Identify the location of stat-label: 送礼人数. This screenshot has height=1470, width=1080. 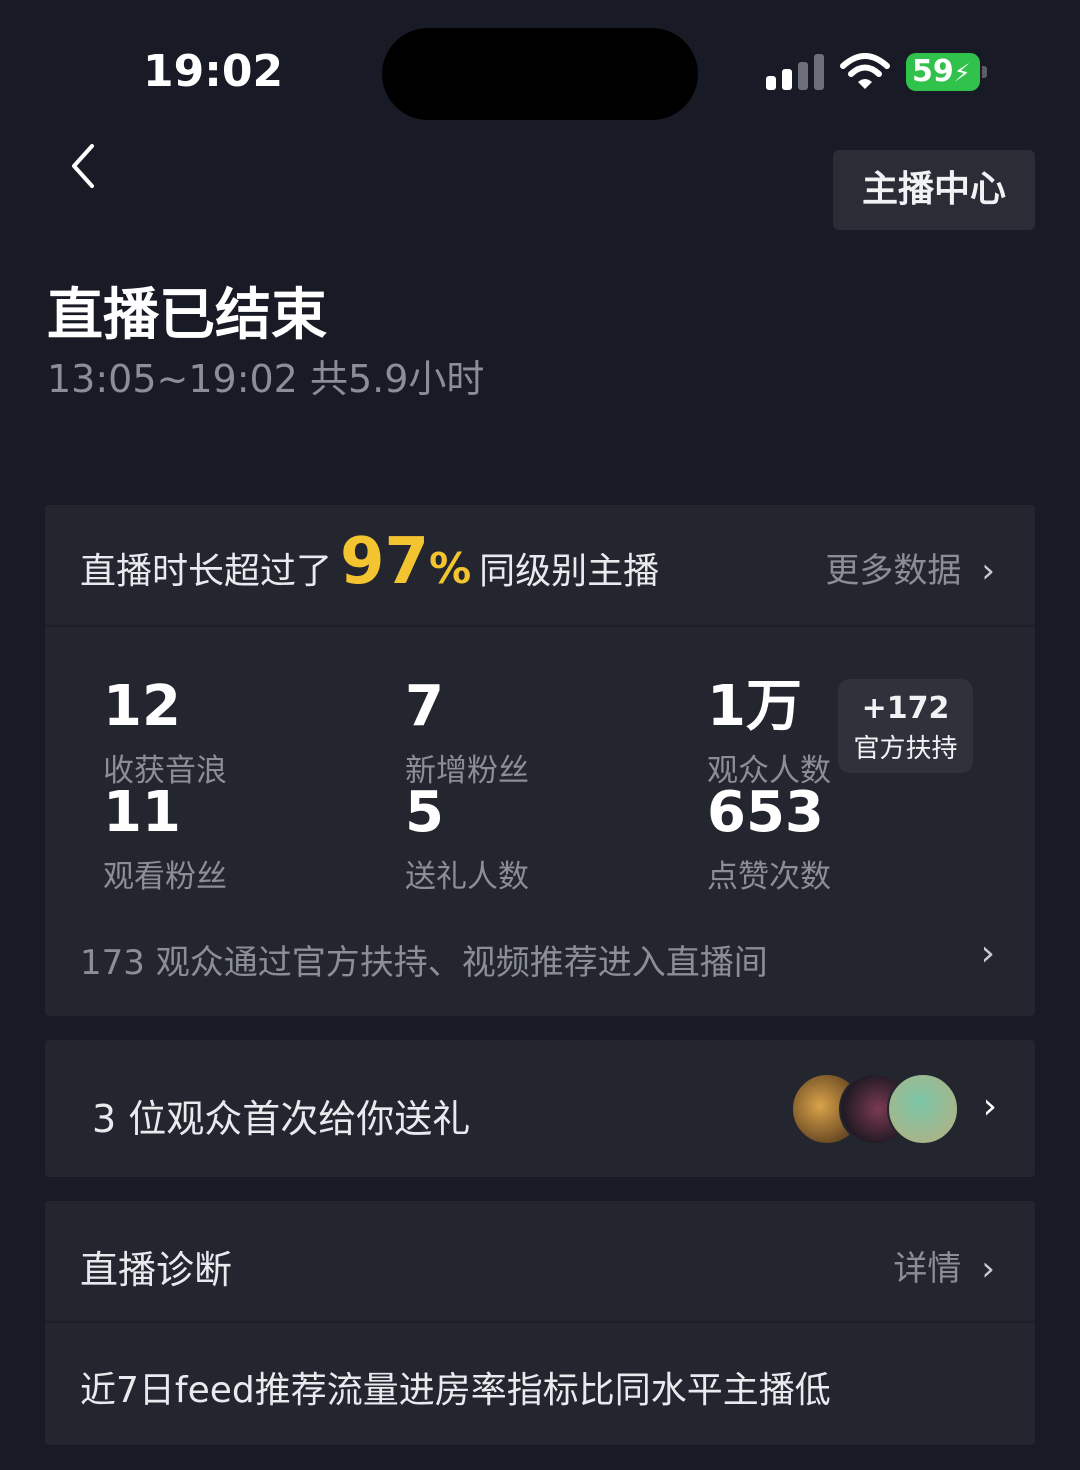
(467, 877).